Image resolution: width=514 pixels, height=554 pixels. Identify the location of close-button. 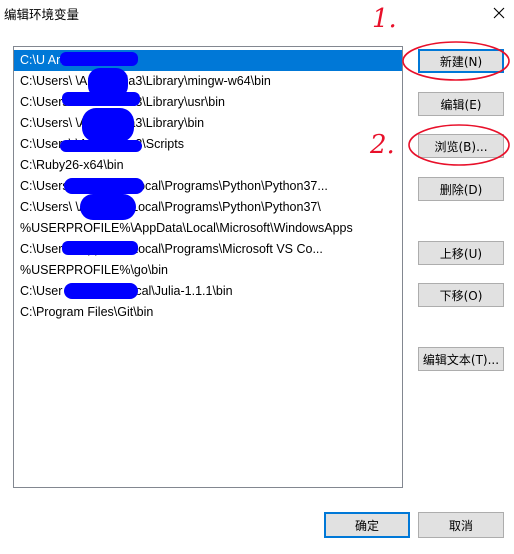
(499, 13).